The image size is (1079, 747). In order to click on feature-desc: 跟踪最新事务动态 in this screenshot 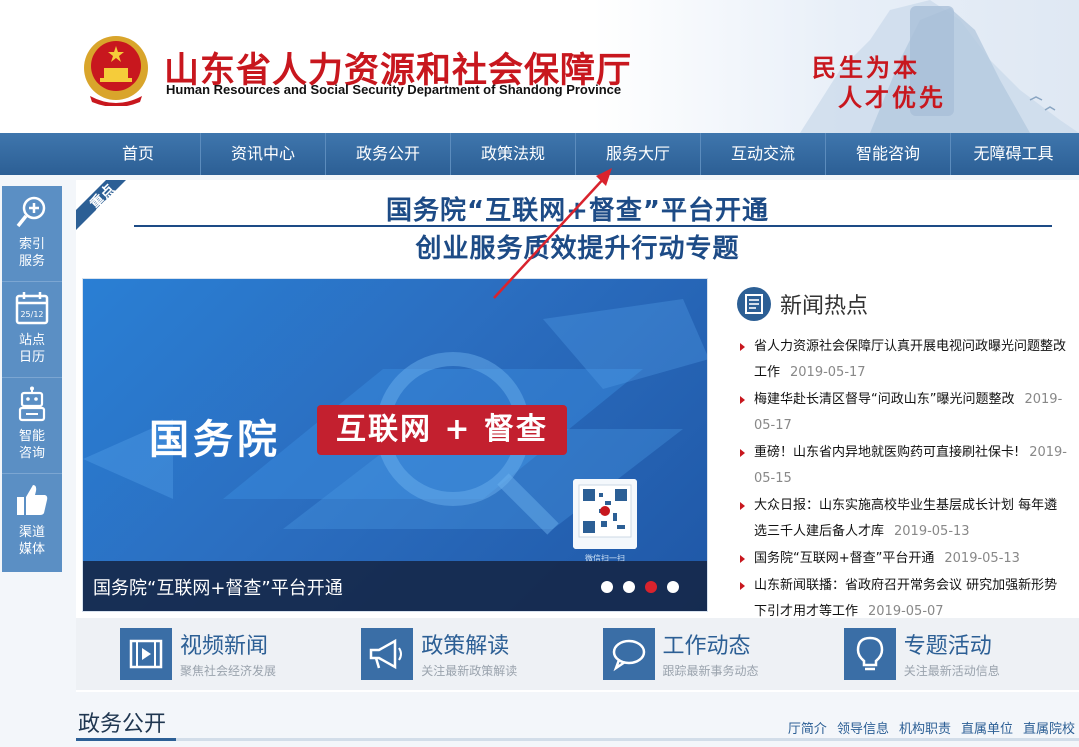, I will do `click(710, 671)`.